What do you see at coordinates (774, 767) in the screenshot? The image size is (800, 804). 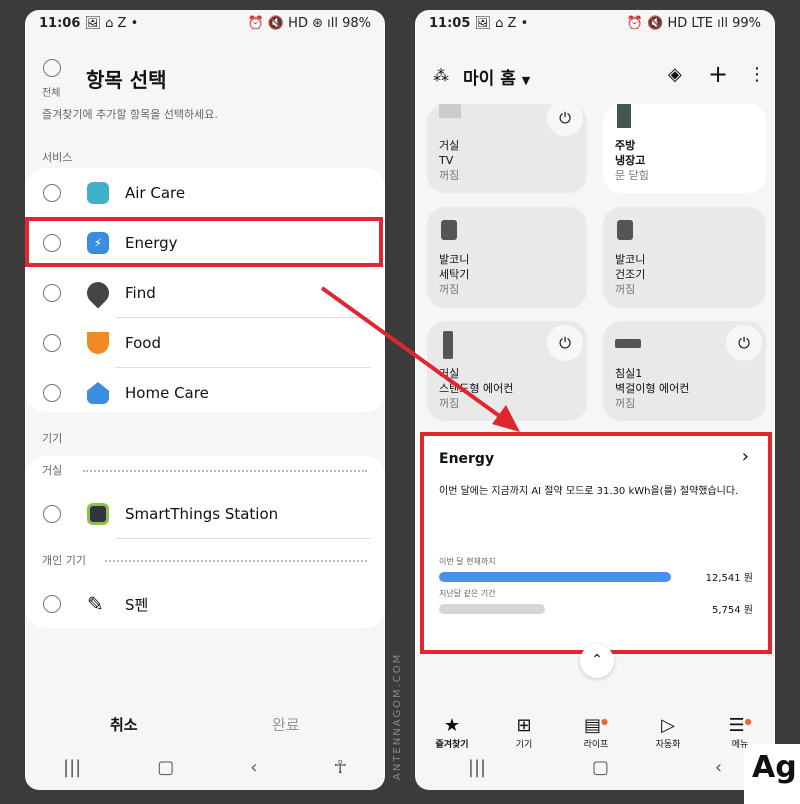 I see `logo-text: Ag` at bounding box center [774, 767].